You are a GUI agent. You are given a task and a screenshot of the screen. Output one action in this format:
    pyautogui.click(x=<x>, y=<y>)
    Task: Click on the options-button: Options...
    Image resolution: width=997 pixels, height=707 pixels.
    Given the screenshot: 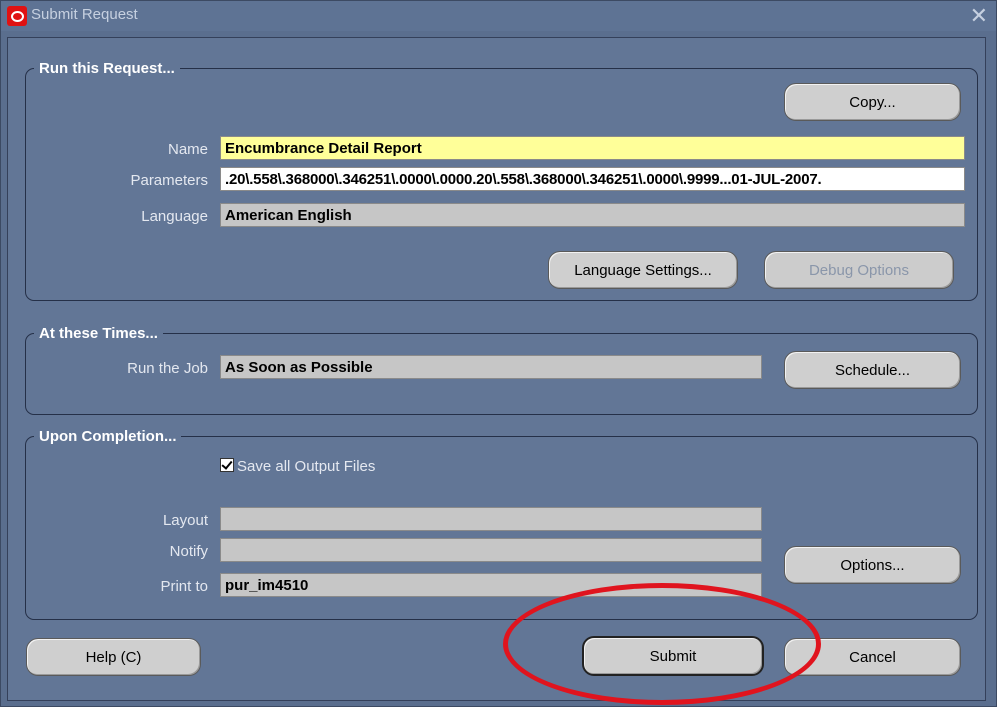 What is the action you would take?
    pyautogui.click(x=872, y=565)
    